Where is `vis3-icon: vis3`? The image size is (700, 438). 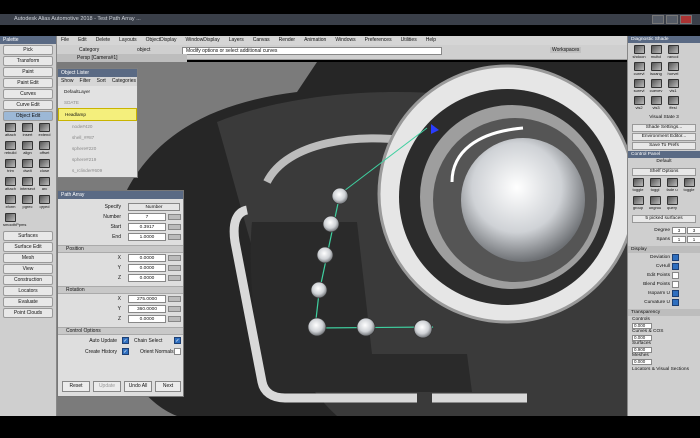
vis3-icon: vis3 is located at coordinates (656, 104).